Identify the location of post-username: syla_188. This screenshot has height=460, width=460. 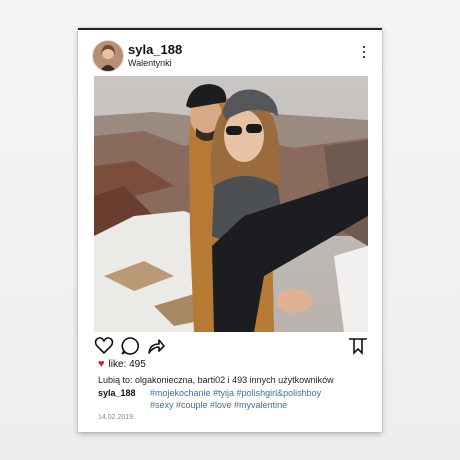
(155, 49).